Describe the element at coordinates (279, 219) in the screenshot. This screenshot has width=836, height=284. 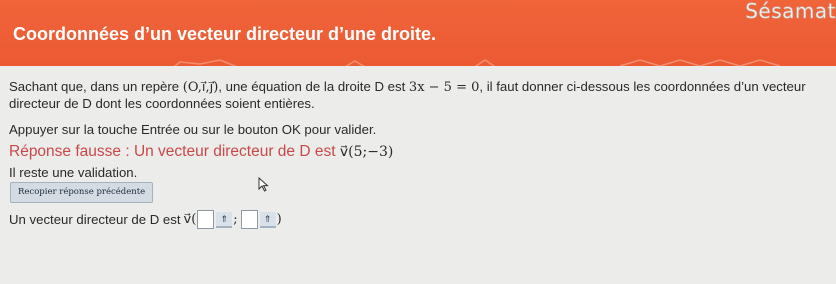
I see `answer-vector-close: )` at that location.